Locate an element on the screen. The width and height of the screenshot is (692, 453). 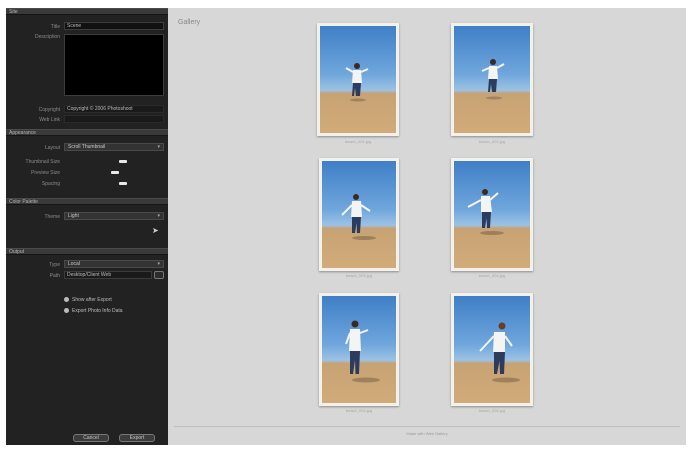
photo-caption: beach_003.jpg is located at coordinates (359, 275).